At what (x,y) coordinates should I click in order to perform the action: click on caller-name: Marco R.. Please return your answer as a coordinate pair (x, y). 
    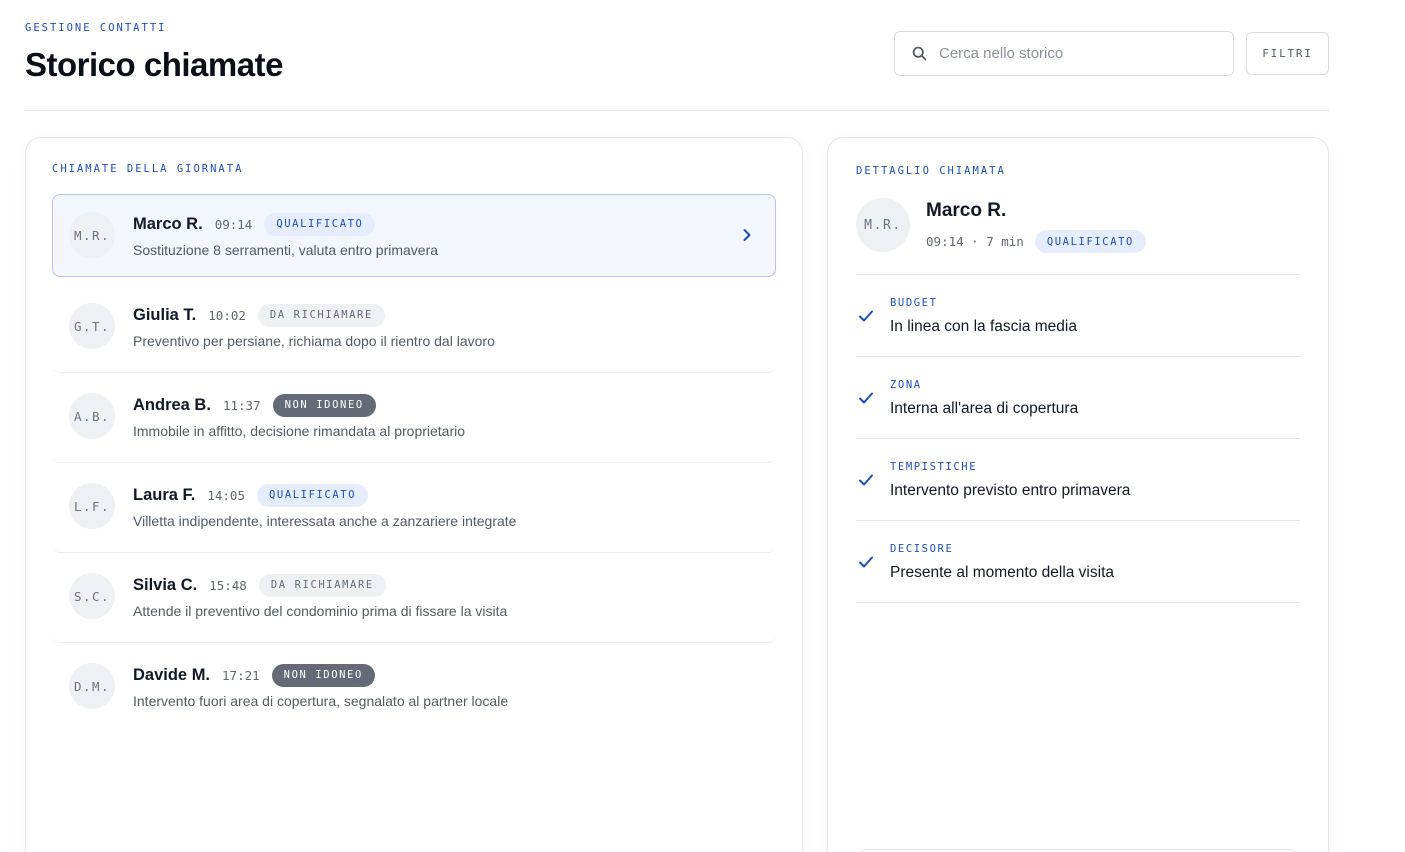
    Looking at the image, I should click on (168, 223).